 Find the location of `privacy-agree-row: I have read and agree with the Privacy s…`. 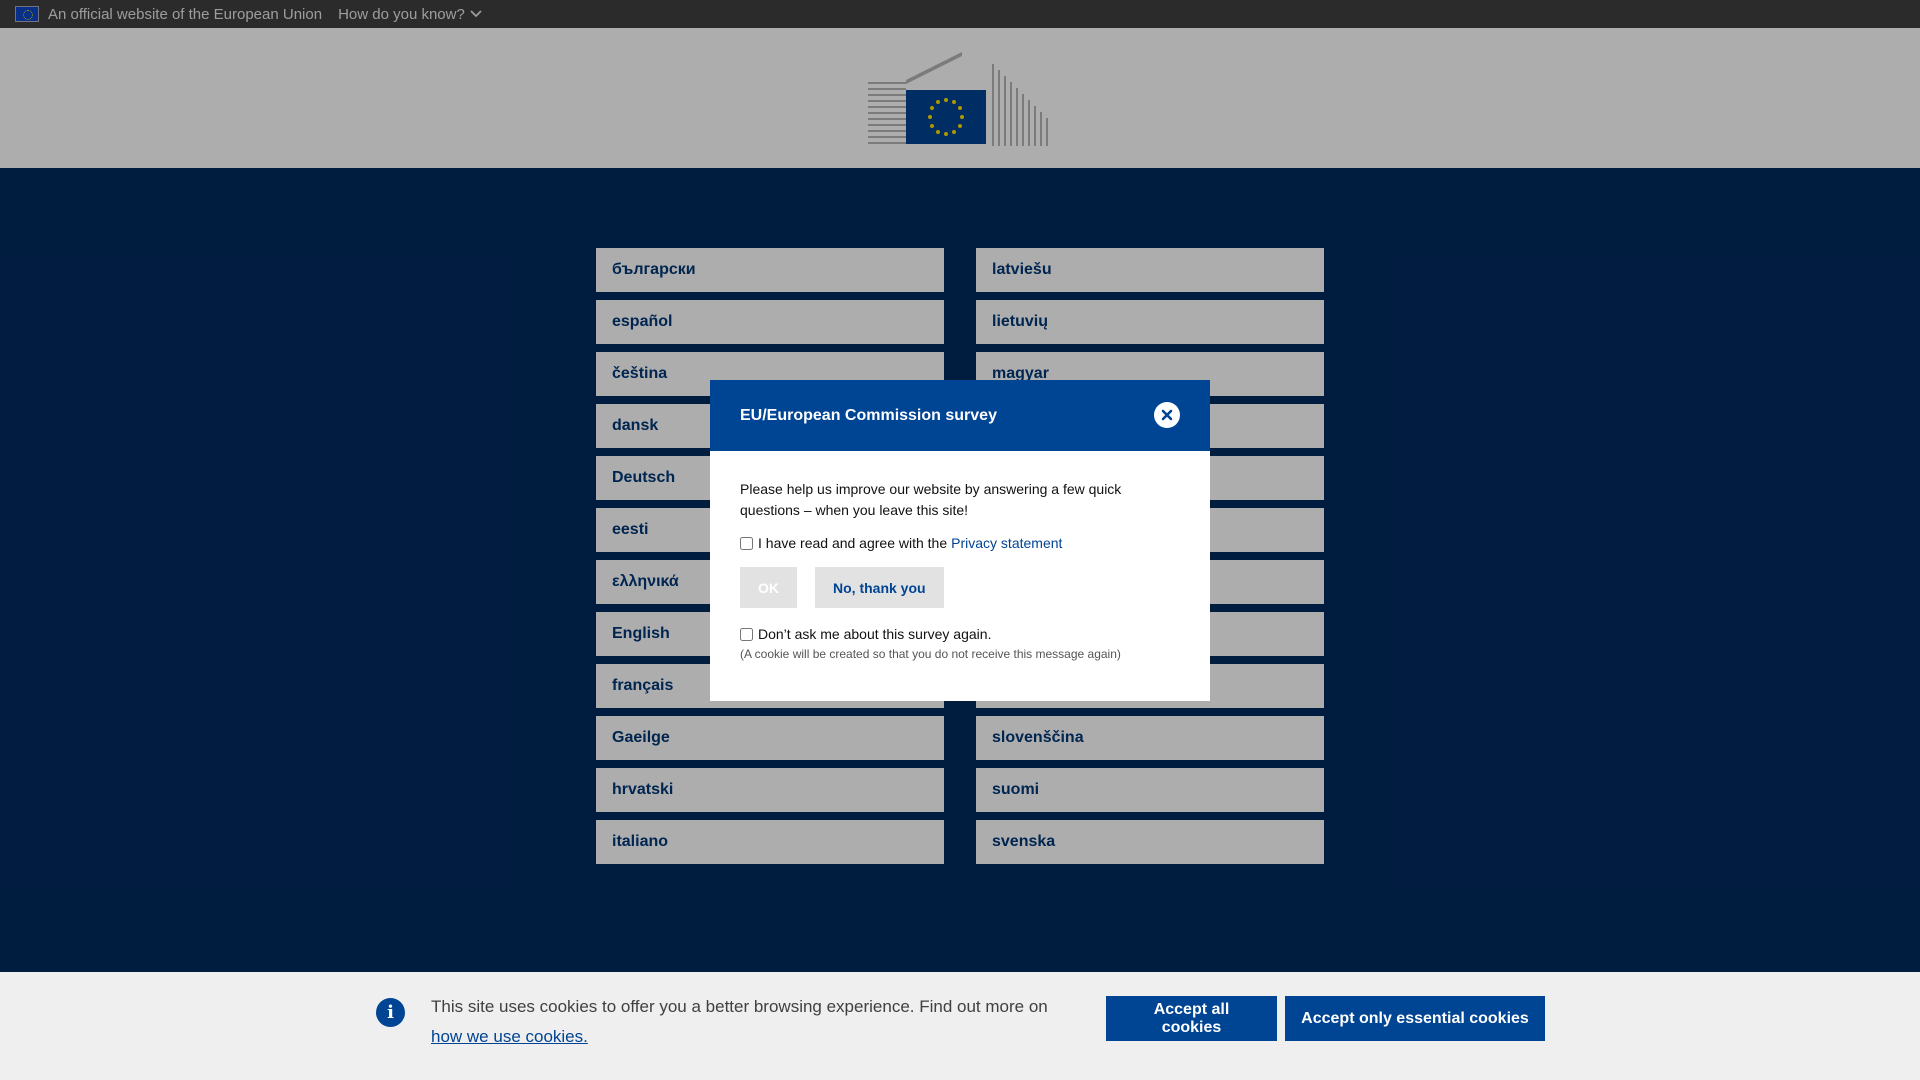

privacy-agree-row: I have read and agree with the Privacy s… is located at coordinates (960, 543).